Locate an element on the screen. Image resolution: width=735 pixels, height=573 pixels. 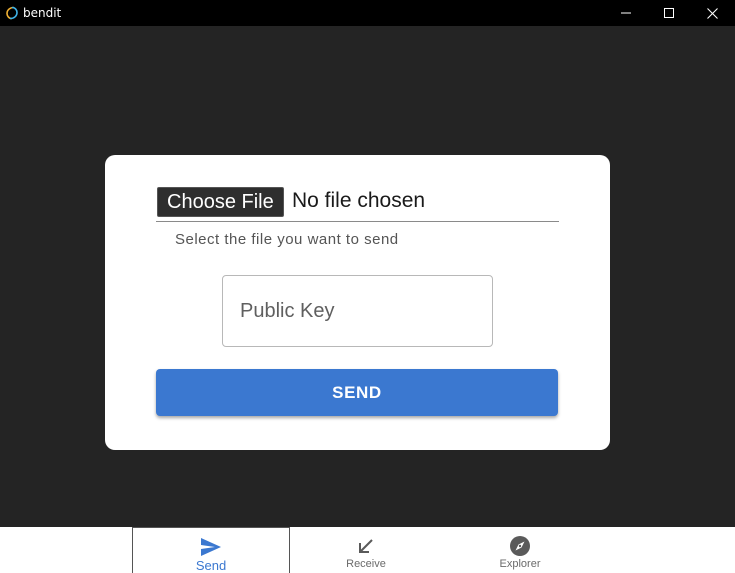
close-button is located at coordinates (712, 13).